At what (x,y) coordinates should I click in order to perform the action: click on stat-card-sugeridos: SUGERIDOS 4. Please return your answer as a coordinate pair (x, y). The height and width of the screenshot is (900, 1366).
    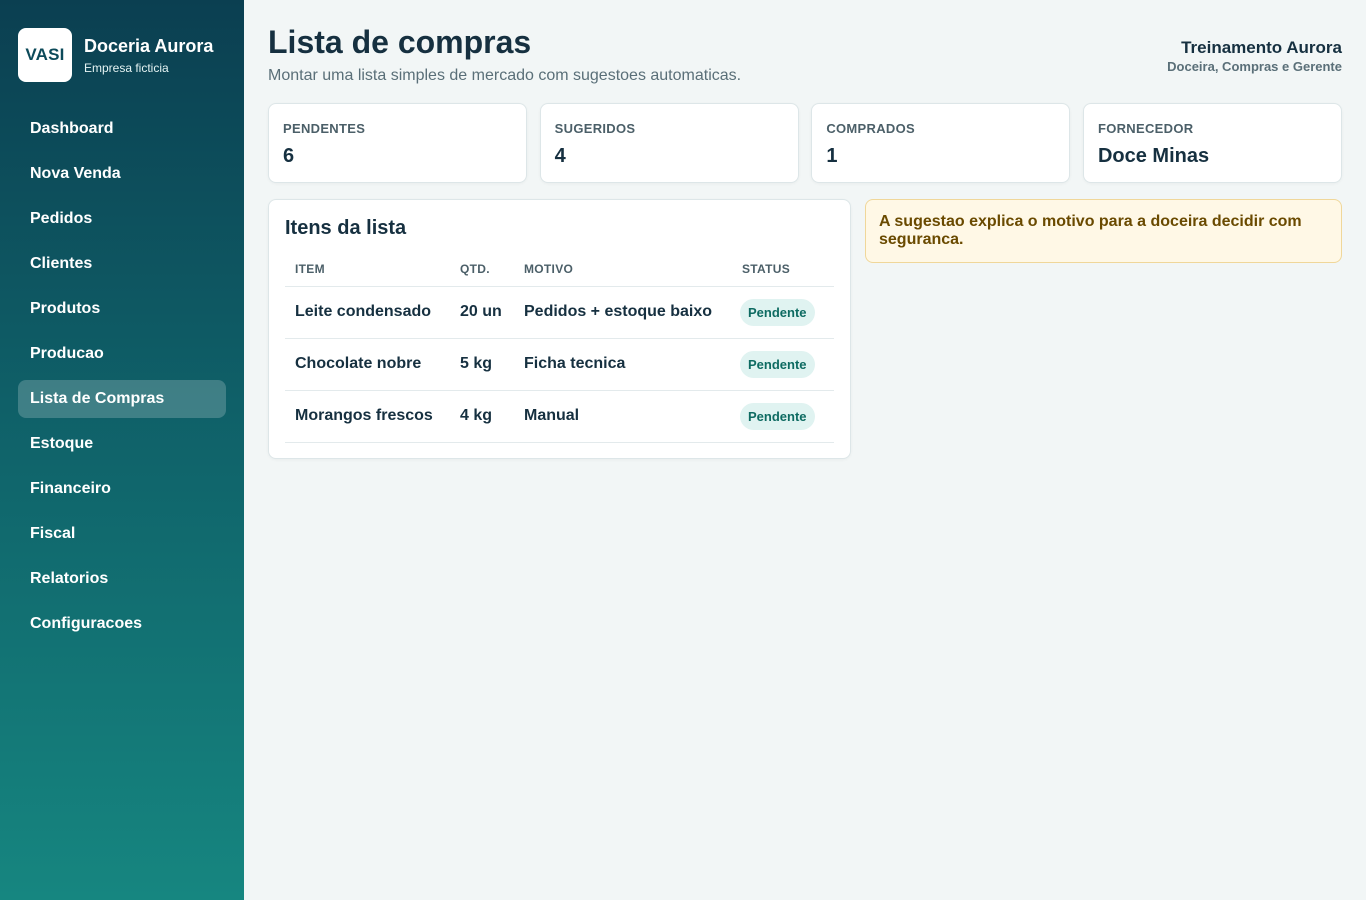
    Looking at the image, I should click on (669, 143).